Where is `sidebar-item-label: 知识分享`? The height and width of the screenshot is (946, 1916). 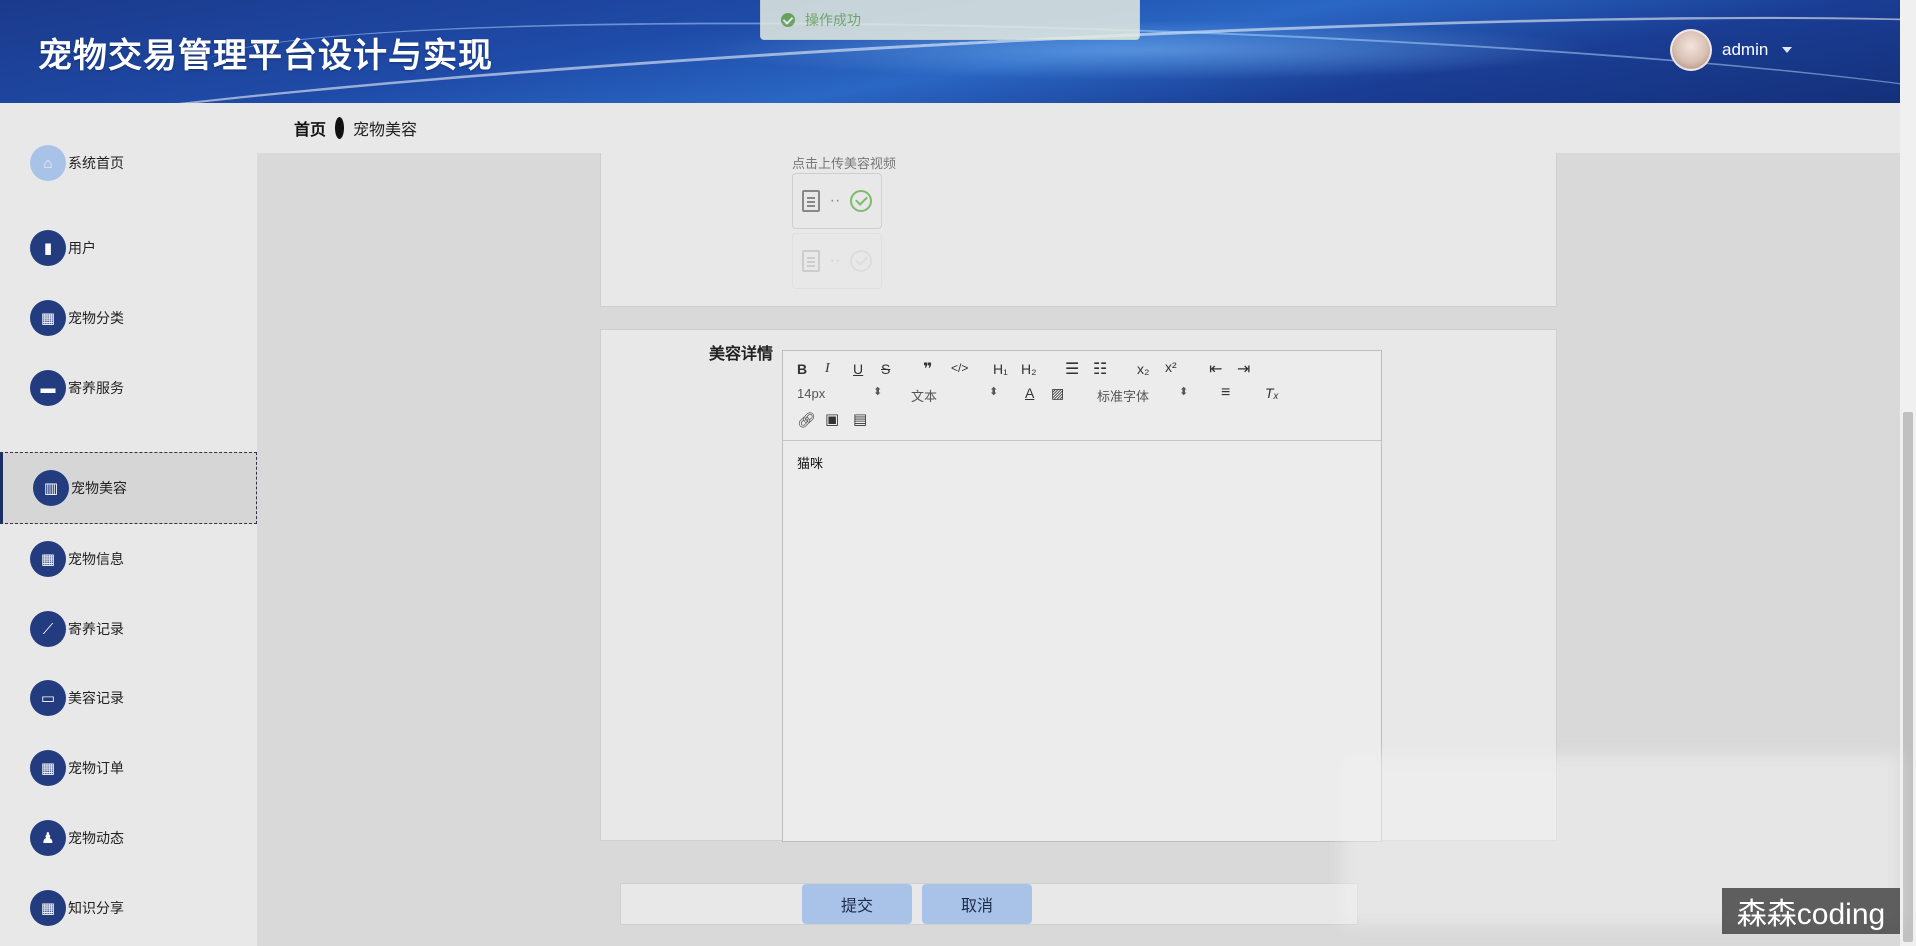 sidebar-item-label: 知识分享 is located at coordinates (96, 908).